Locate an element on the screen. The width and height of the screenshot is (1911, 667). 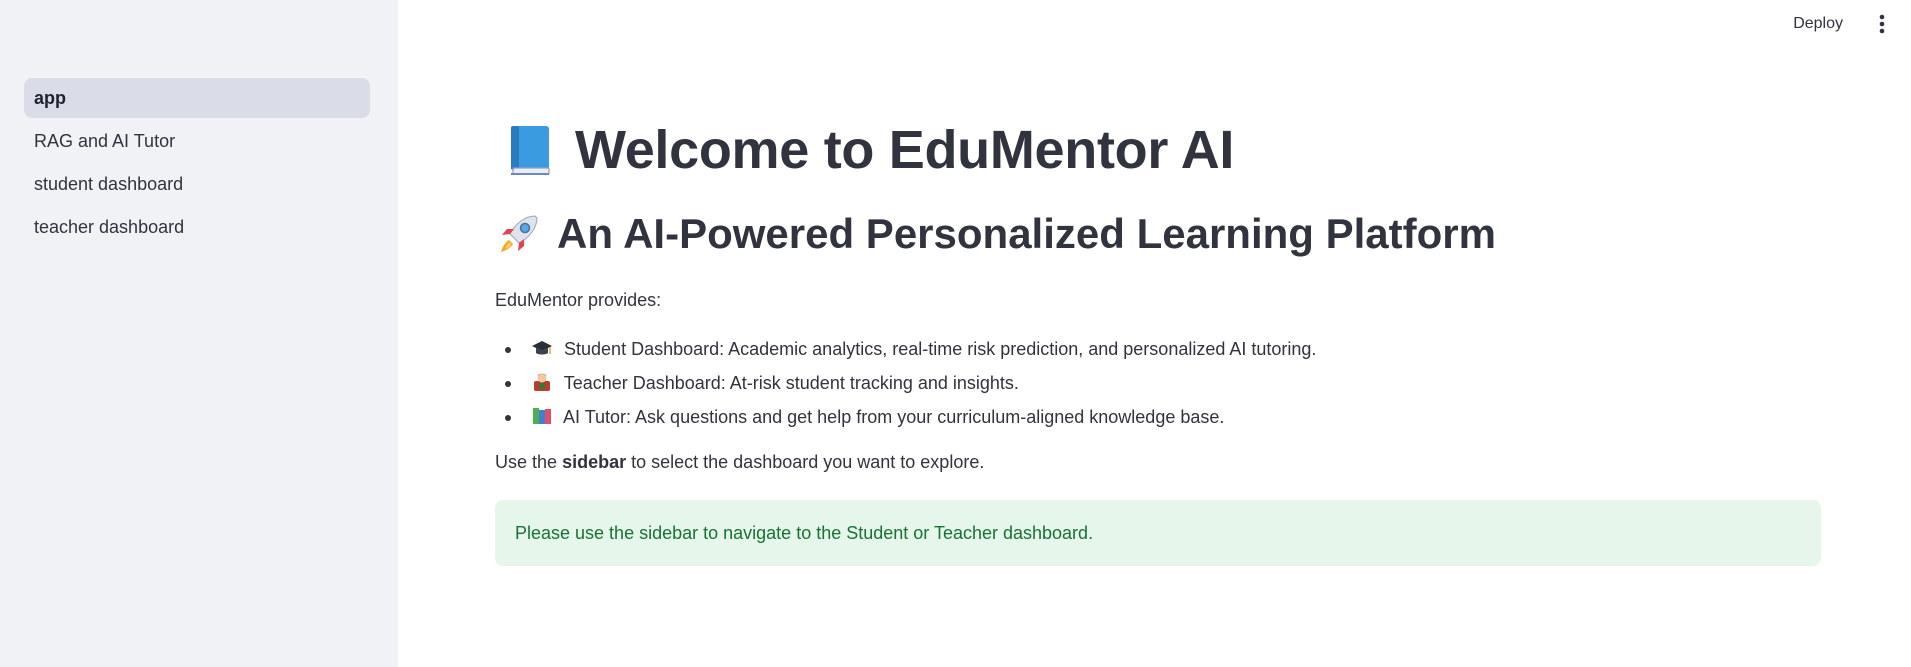
vertical-dots-icon is located at coordinates (1882, 24).